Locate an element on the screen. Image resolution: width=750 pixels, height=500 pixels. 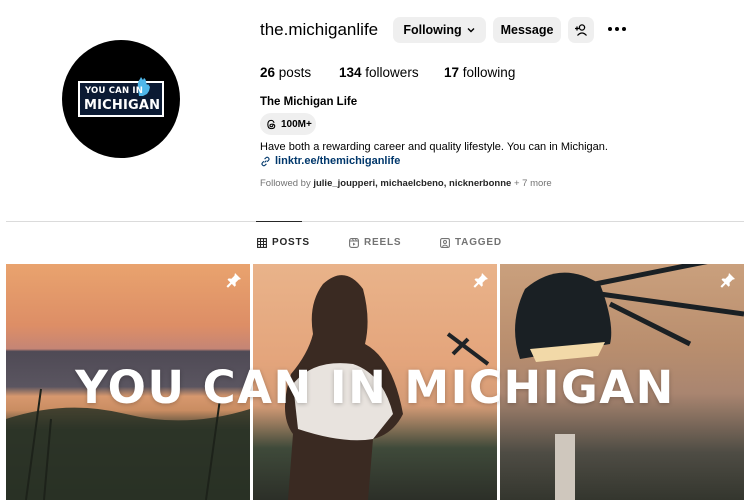
link-icon is located at coordinates (265, 161).